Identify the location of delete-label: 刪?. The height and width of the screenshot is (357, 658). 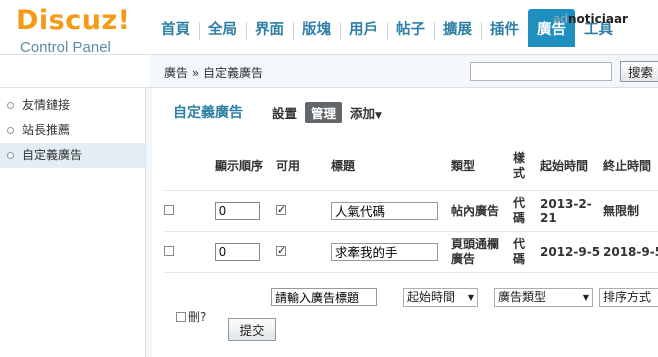
(197, 317).